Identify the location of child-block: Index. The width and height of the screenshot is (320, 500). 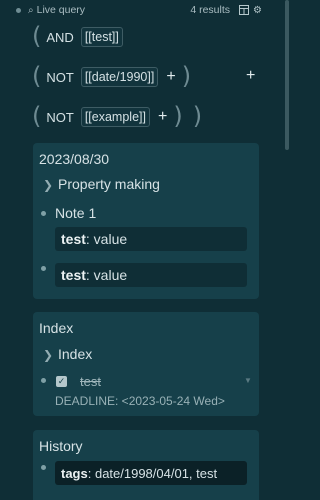
(75, 354).